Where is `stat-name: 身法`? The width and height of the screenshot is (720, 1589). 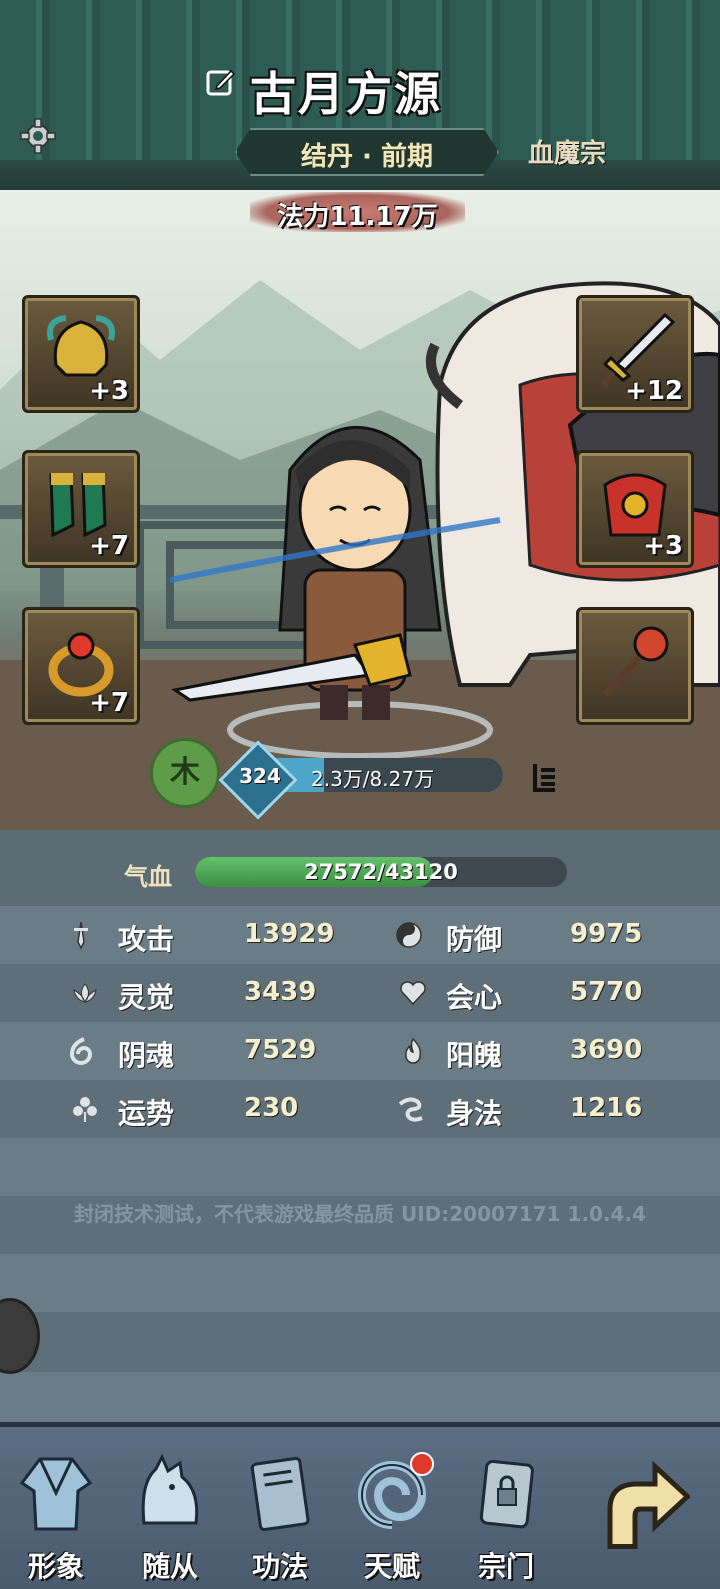 stat-name: 身法 is located at coordinates (474, 1113).